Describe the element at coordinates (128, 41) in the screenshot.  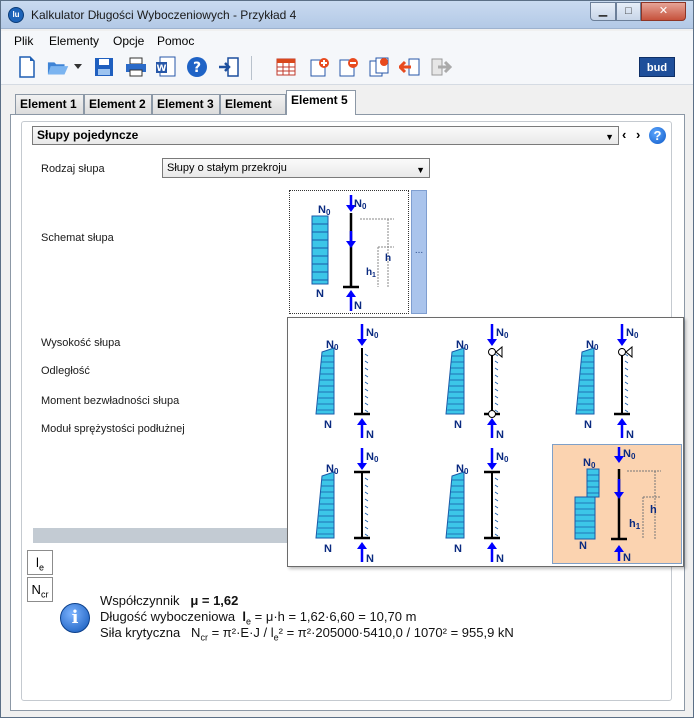
I see `menu-opcje: Opcje` at that location.